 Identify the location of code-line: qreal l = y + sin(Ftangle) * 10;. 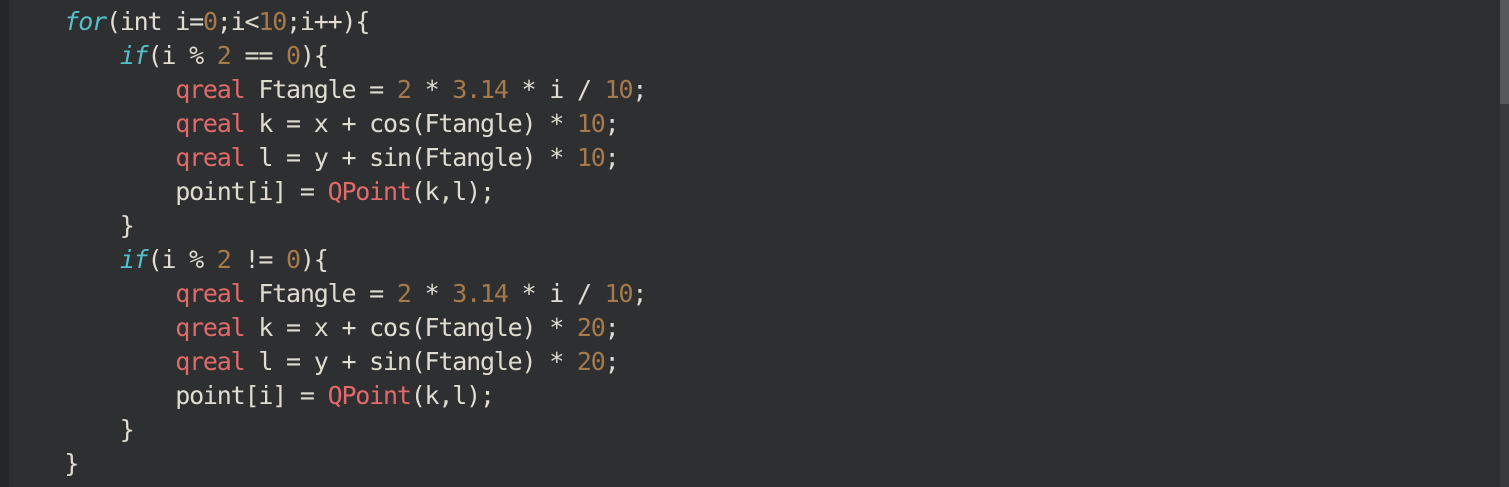
(314, 158).